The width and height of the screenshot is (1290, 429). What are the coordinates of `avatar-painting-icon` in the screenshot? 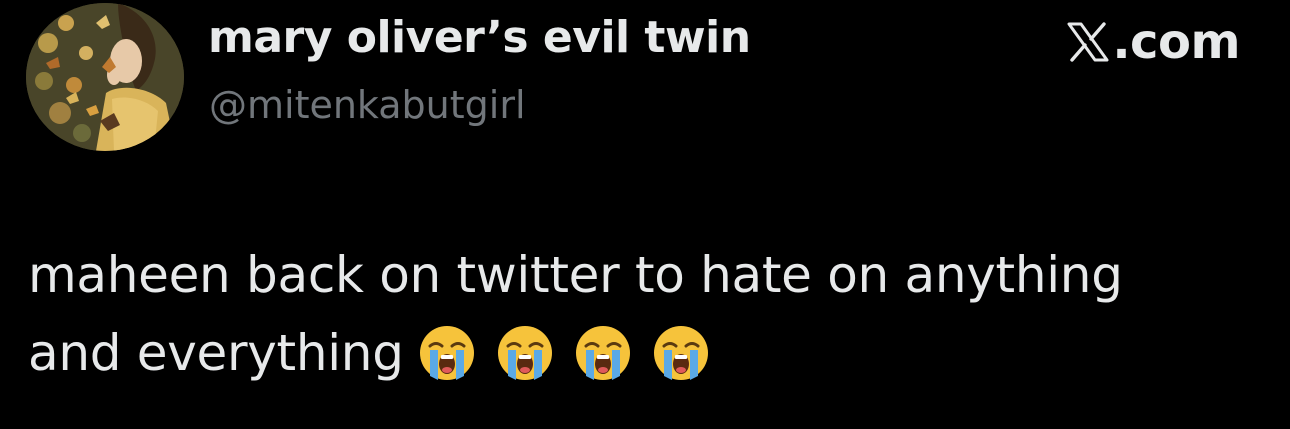 It's located at (105, 77).